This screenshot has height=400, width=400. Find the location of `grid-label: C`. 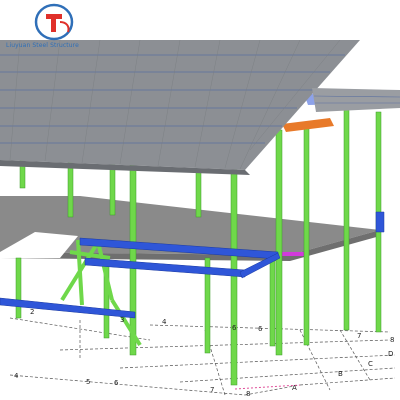

grid-label: C is located at coordinates (370, 364).